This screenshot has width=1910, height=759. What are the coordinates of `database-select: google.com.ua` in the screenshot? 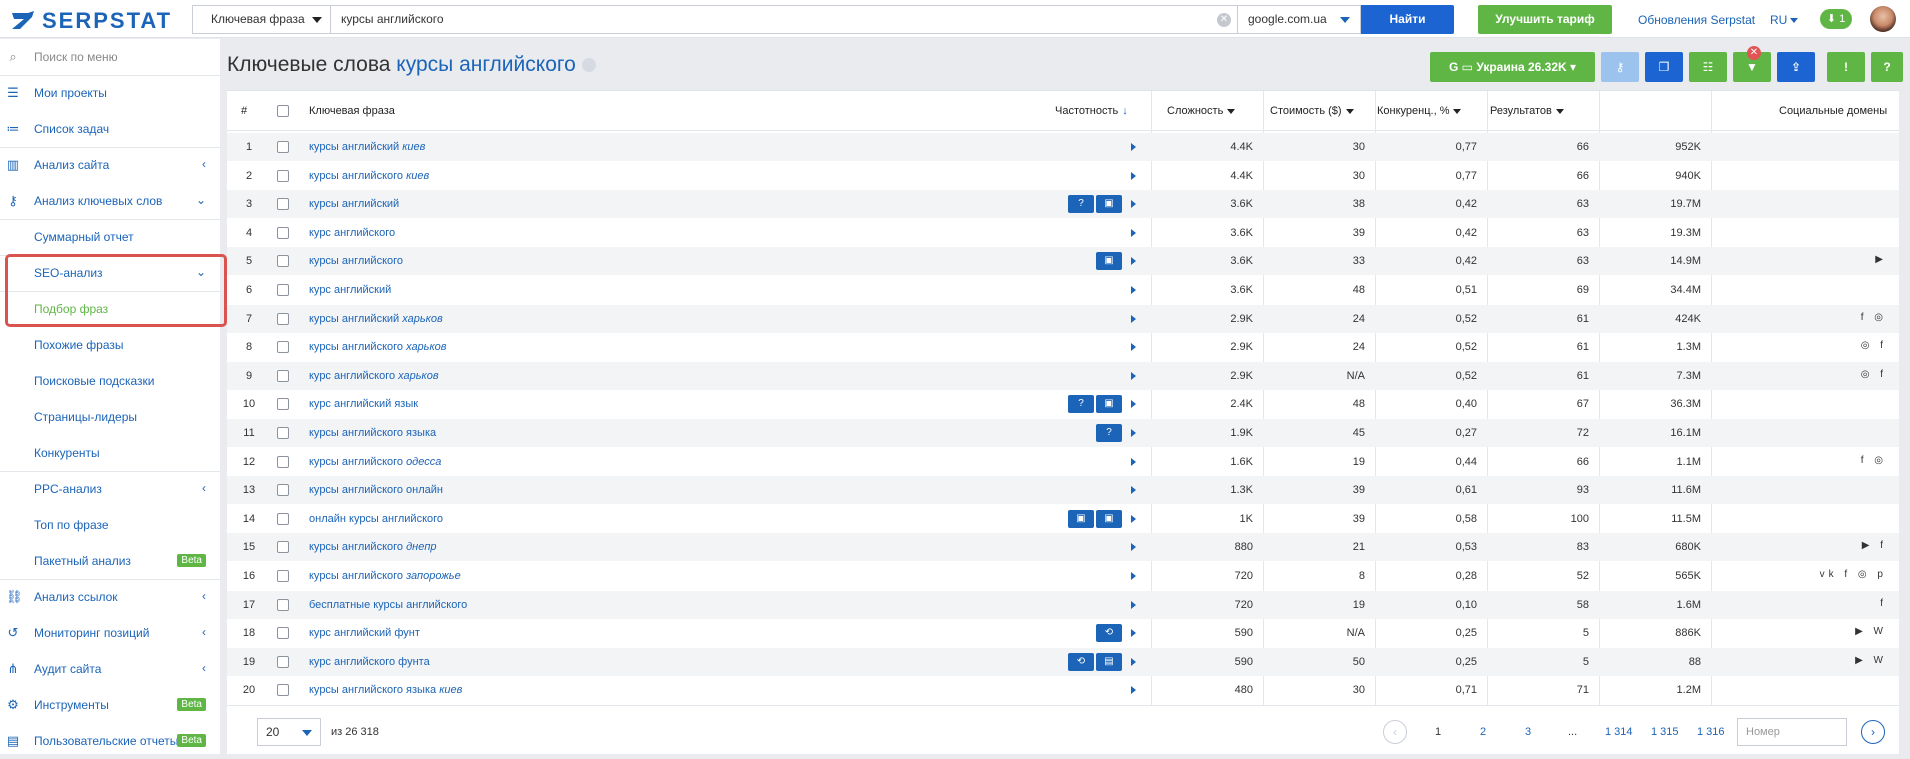 It's located at (1299, 19).